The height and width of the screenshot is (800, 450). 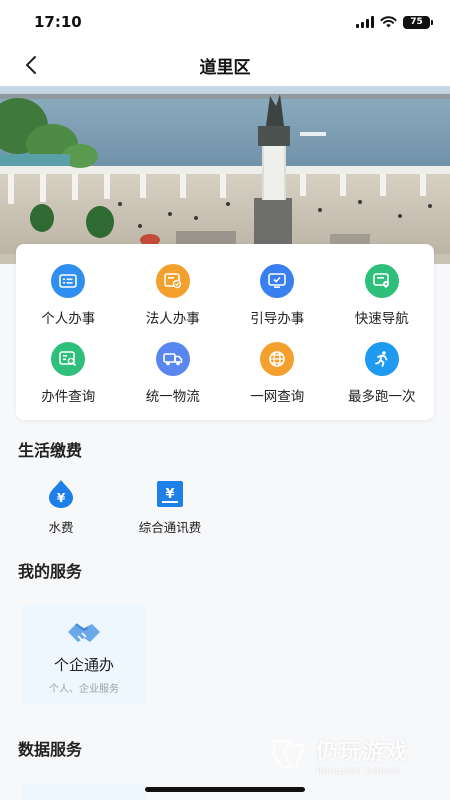 What do you see at coordinates (365, 22) in the screenshot?
I see `signal-icon` at bounding box center [365, 22].